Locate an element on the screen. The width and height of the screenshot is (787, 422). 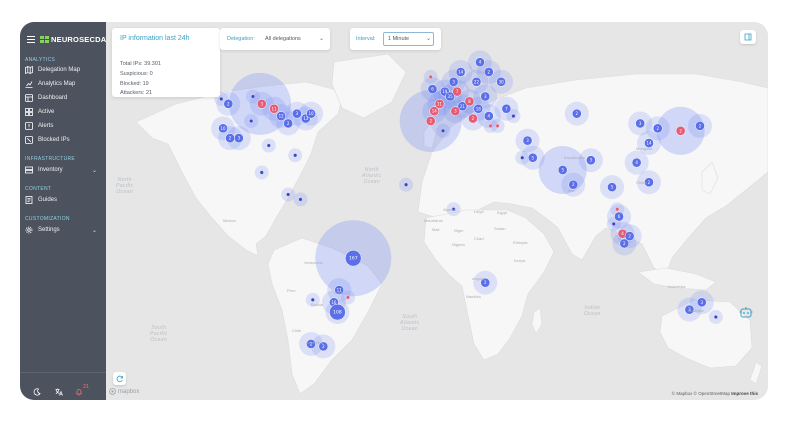
sidebar-item-dashboard: Dashboard is located at coordinates (63, 98).